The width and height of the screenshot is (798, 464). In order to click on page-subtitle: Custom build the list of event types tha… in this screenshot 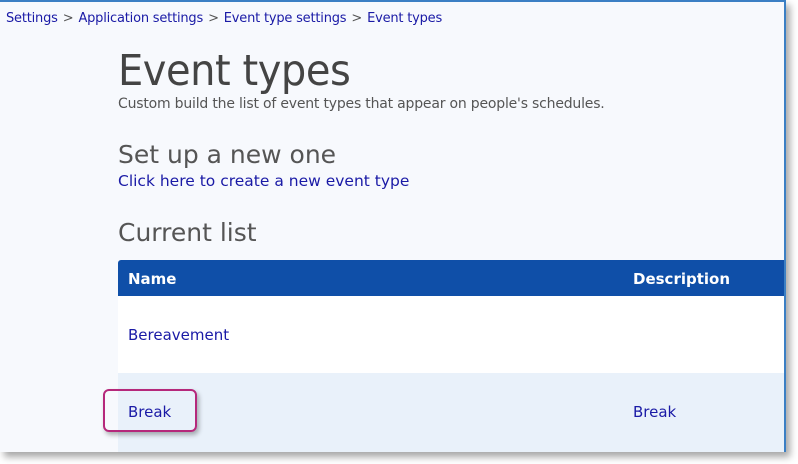, I will do `click(361, 104)`.